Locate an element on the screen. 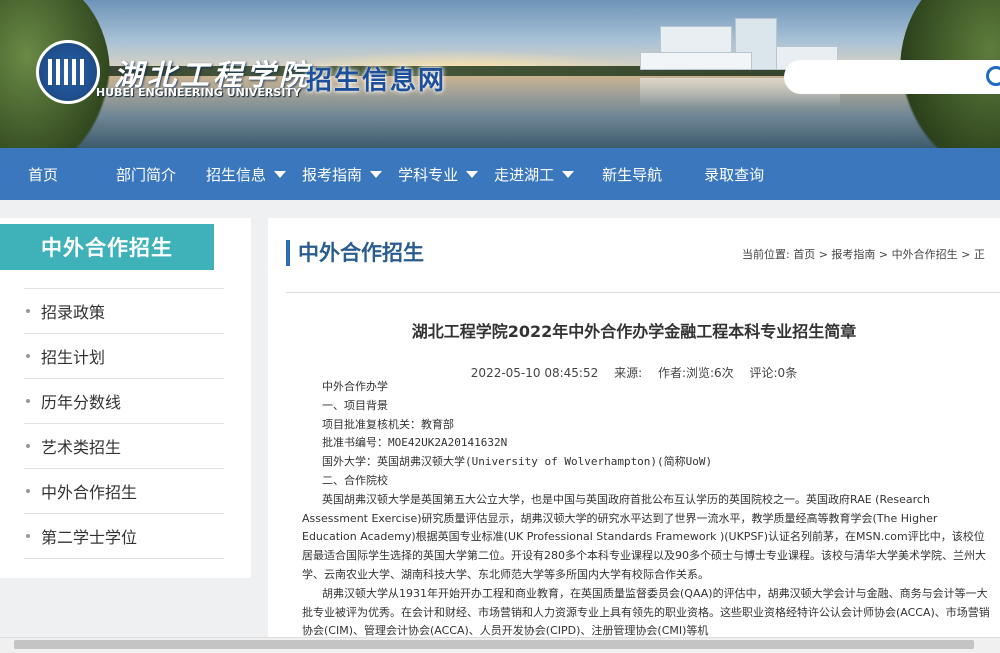 The width and height of the screenshot is (1000, 653). university-logo is located at coordinates (68, 72).